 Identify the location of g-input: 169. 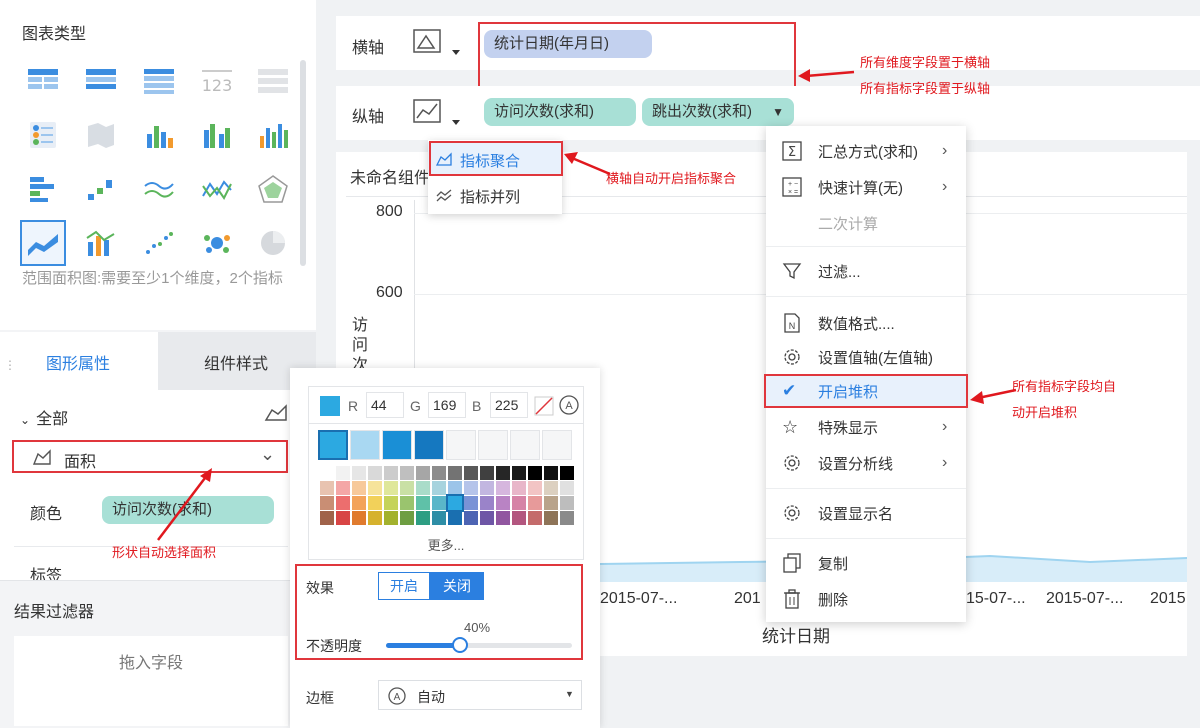
(447, 405).